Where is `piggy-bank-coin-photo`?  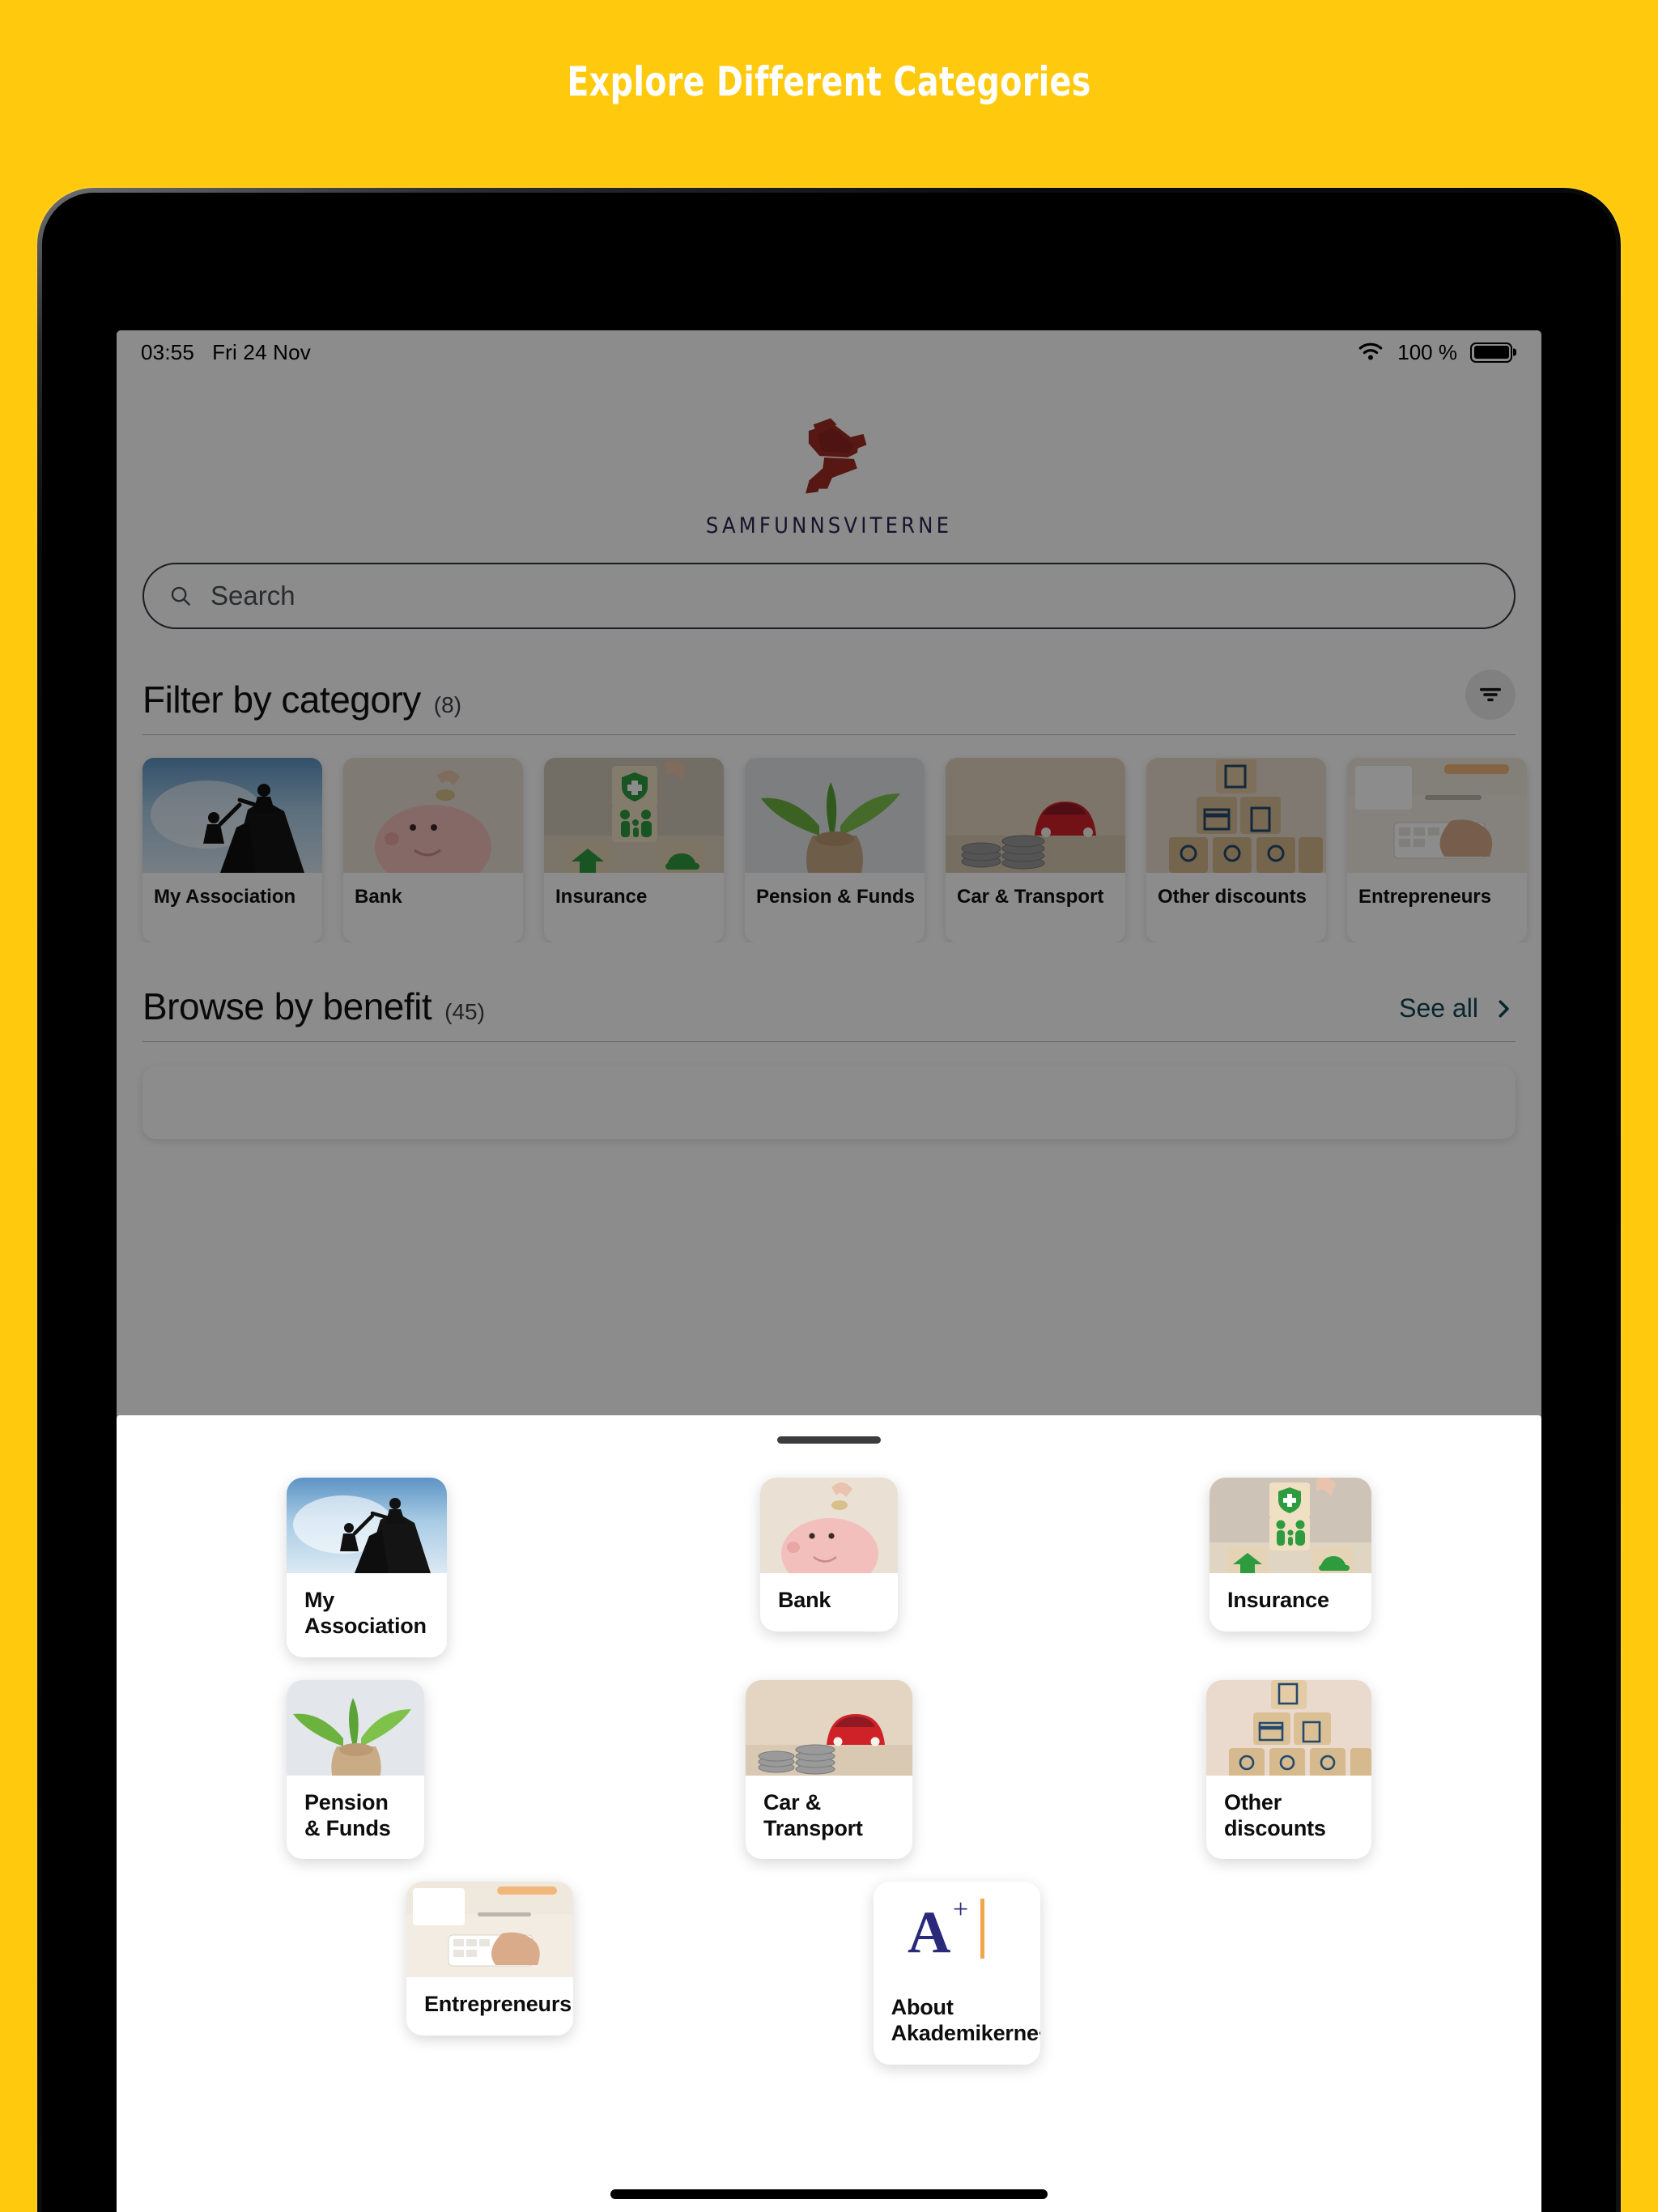
piggy-bank-coin-photo is located at coordinates (829, 1525).